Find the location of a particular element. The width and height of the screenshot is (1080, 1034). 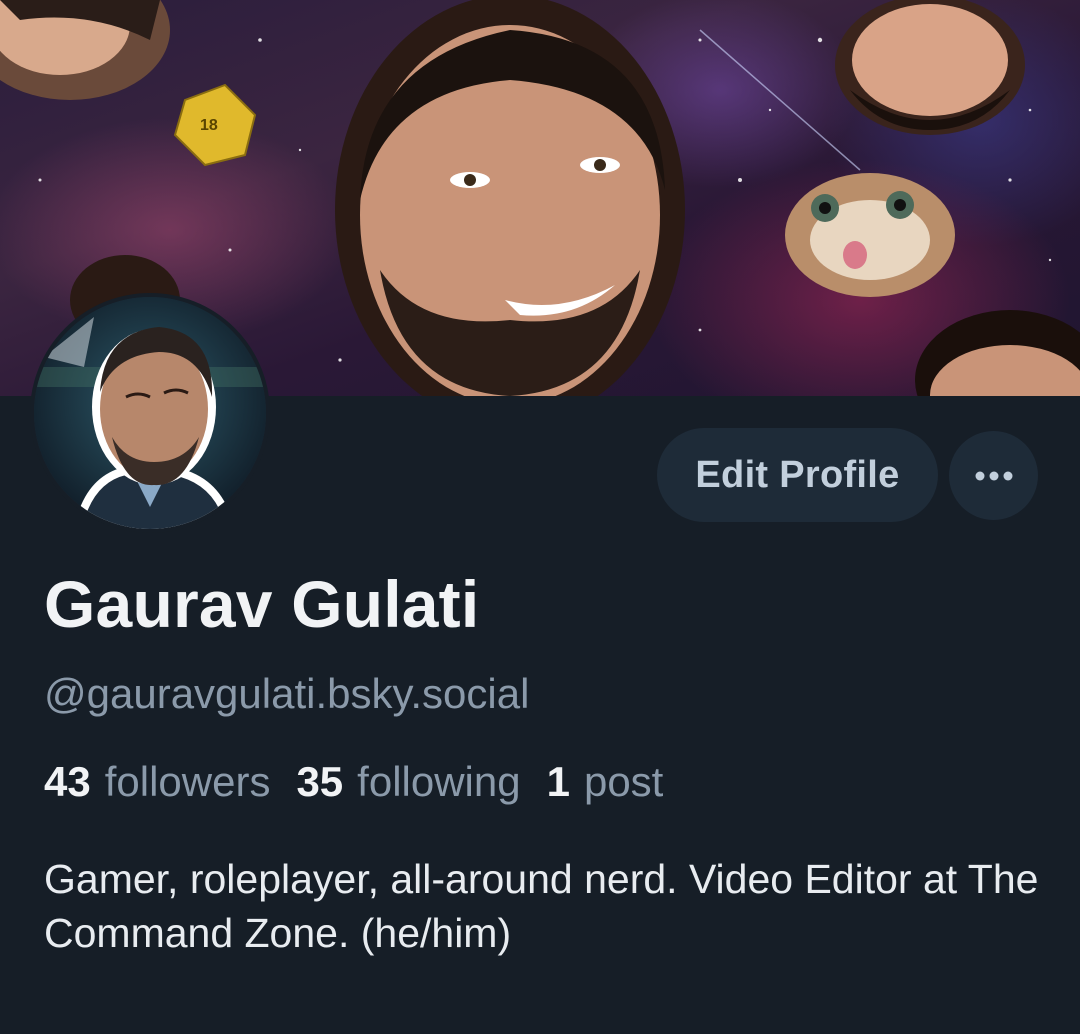

posts-count: 1 is located at coordinates (558, 781).